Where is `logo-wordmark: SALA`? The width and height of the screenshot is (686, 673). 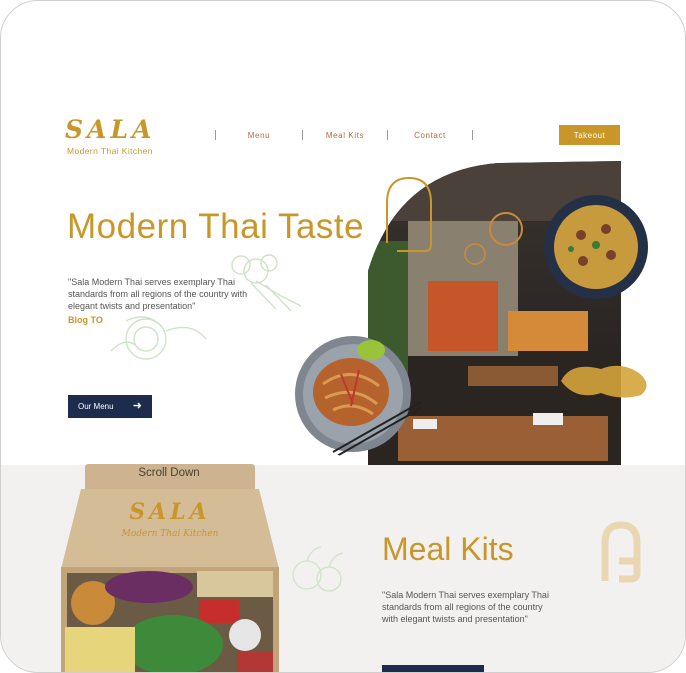
logo-wordmark: SALA is located at coordinates (110, 129).